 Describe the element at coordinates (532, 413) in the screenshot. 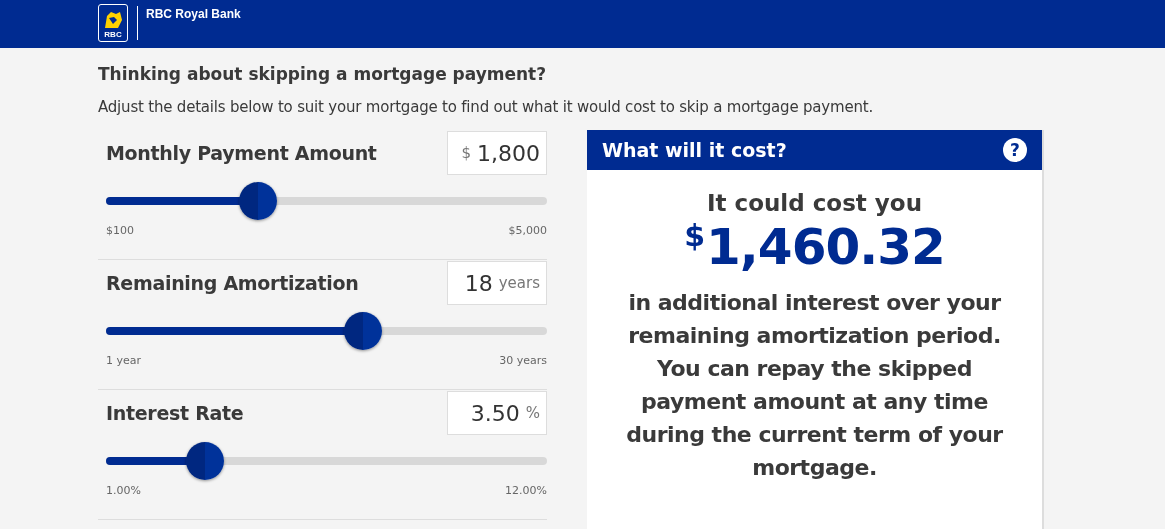

I see `unit-label: %` at that location.